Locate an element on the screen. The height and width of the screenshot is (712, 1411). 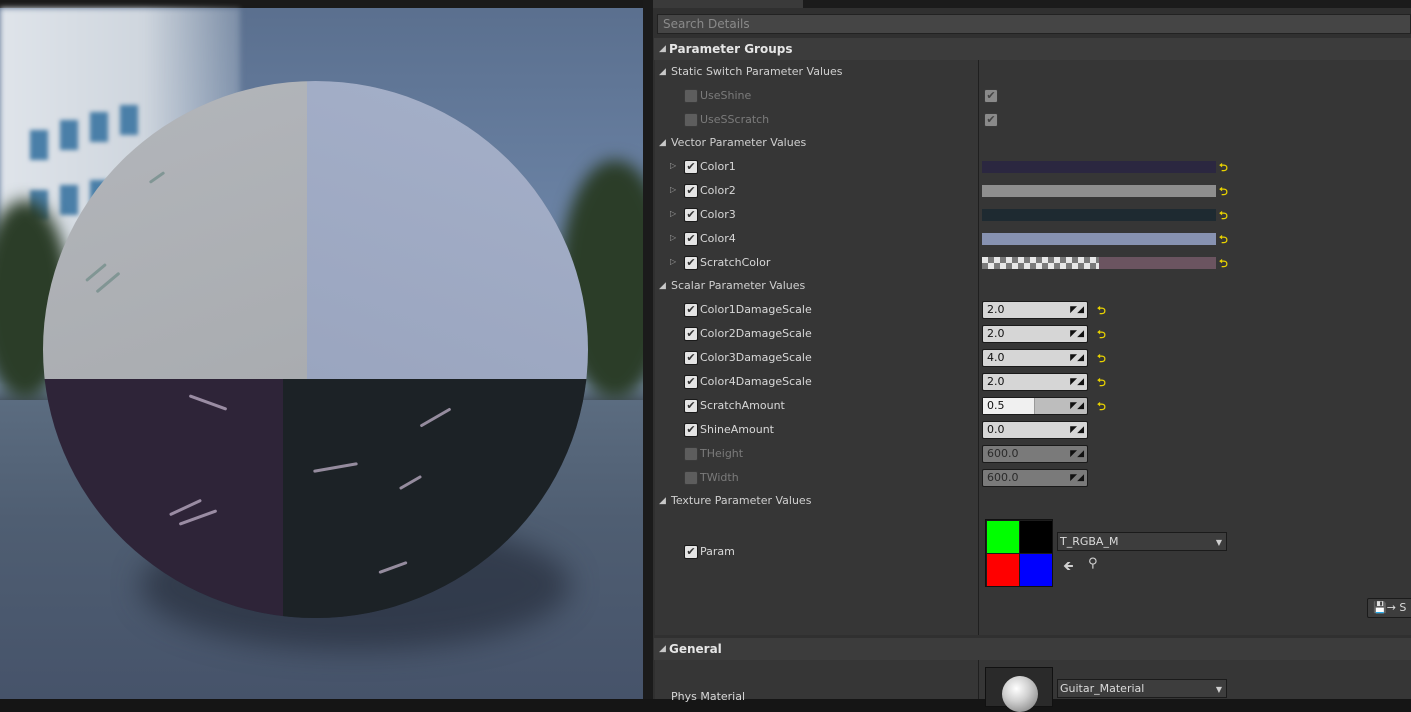
value-spinbox: 0.0 ◤◢ is located at coordinates (1035, 430).